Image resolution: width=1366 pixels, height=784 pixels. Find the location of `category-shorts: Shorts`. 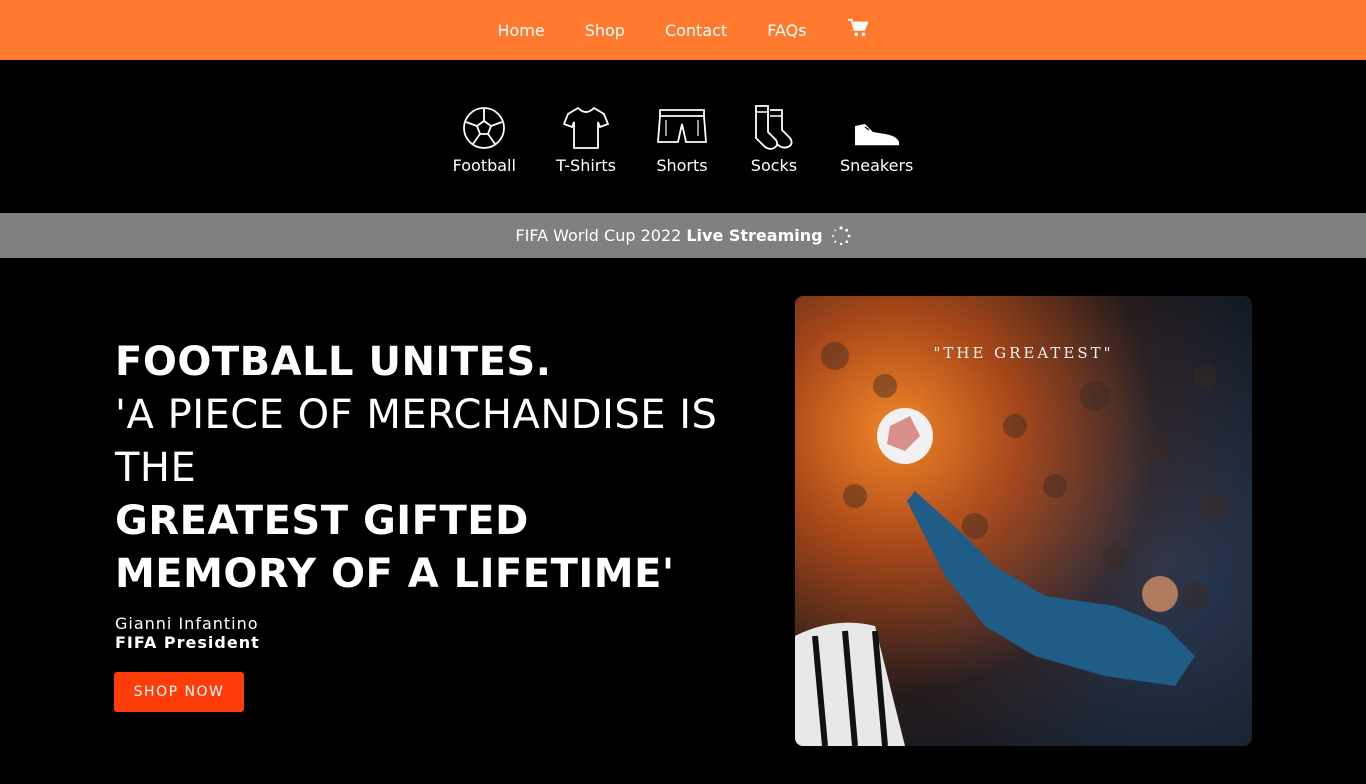

category-shorts: Shorts is located at coordinates (682, 138).